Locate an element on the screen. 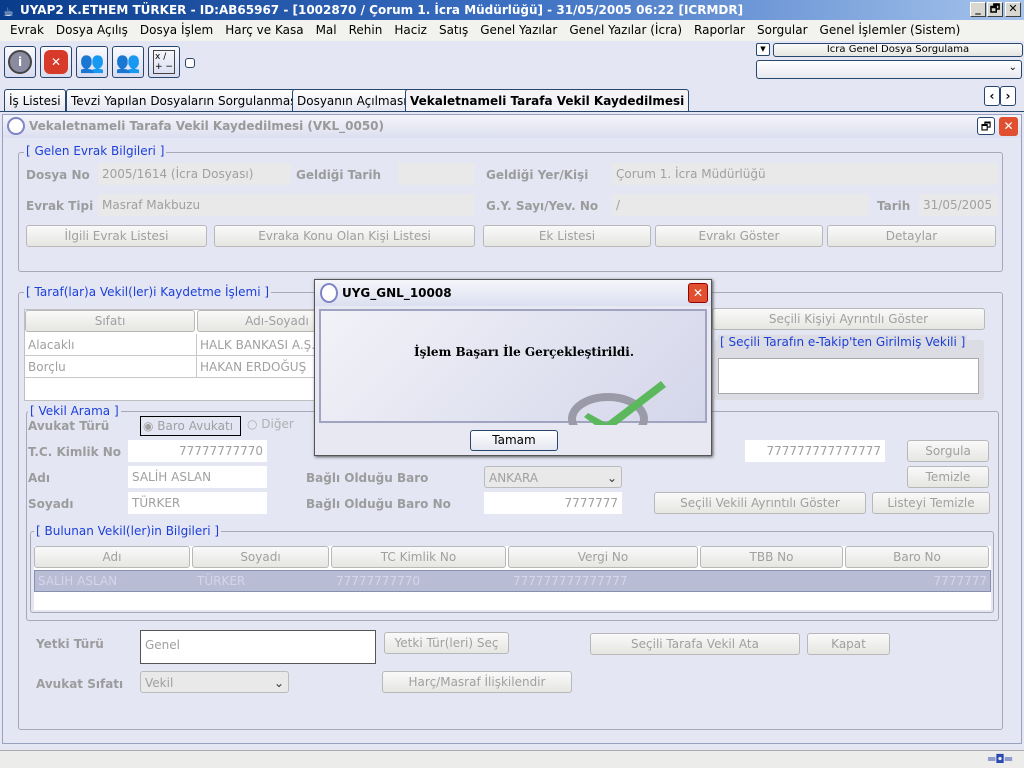 This screenshot has height=768, width=1024. close-window-button: ✕ is located at coordinates (1013, 9).